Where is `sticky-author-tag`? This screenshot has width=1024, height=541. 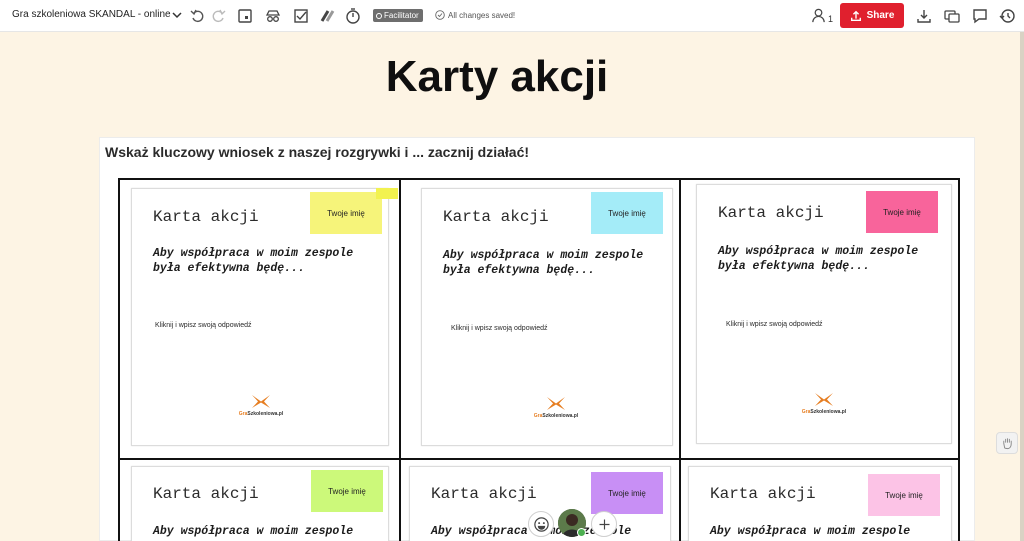
sticky-author-tag is located at coordinates (387, 193).